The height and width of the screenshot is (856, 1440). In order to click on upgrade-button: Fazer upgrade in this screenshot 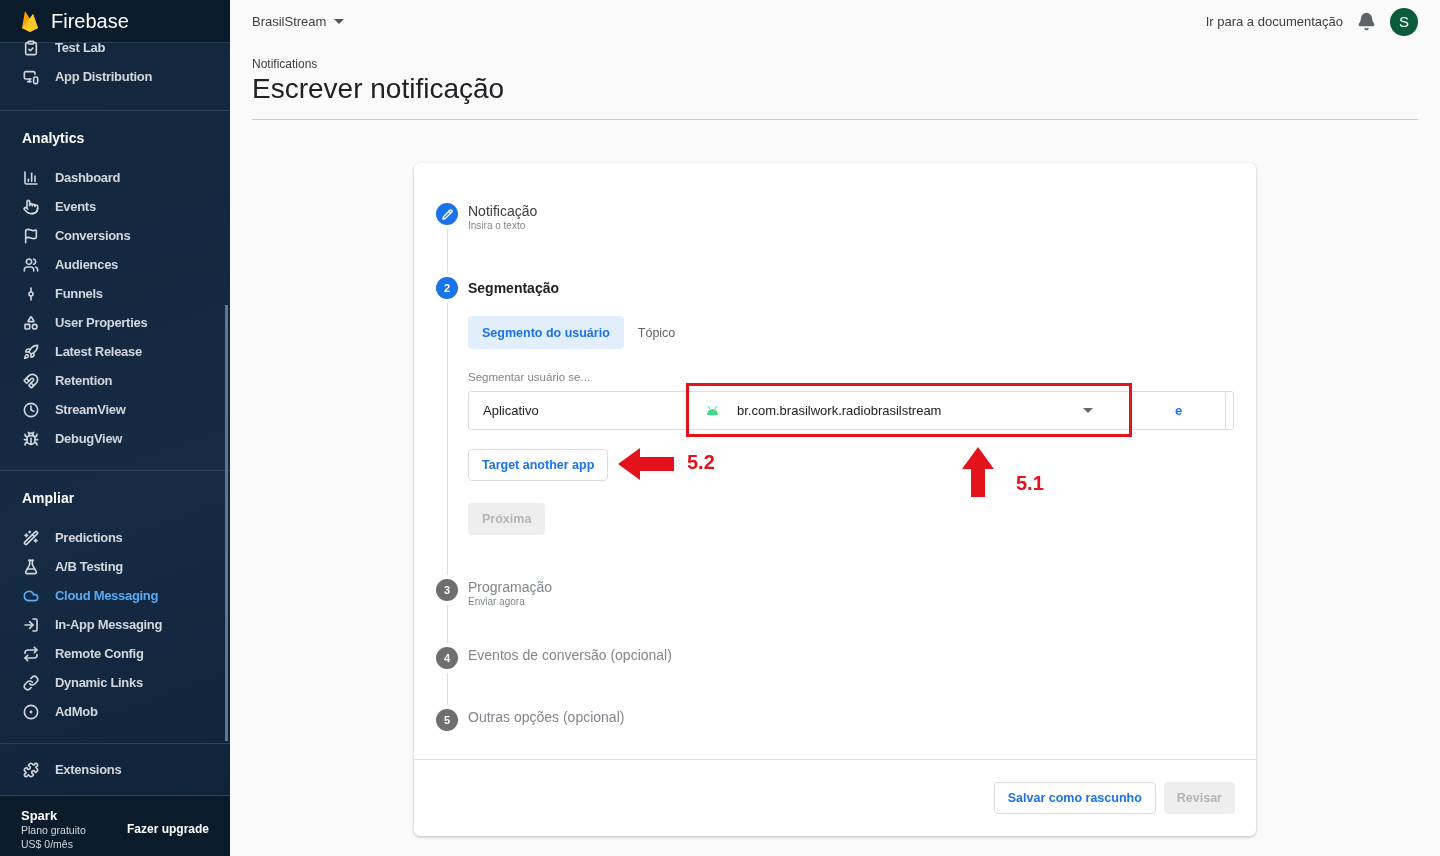, I will do `click(167, 829)`.